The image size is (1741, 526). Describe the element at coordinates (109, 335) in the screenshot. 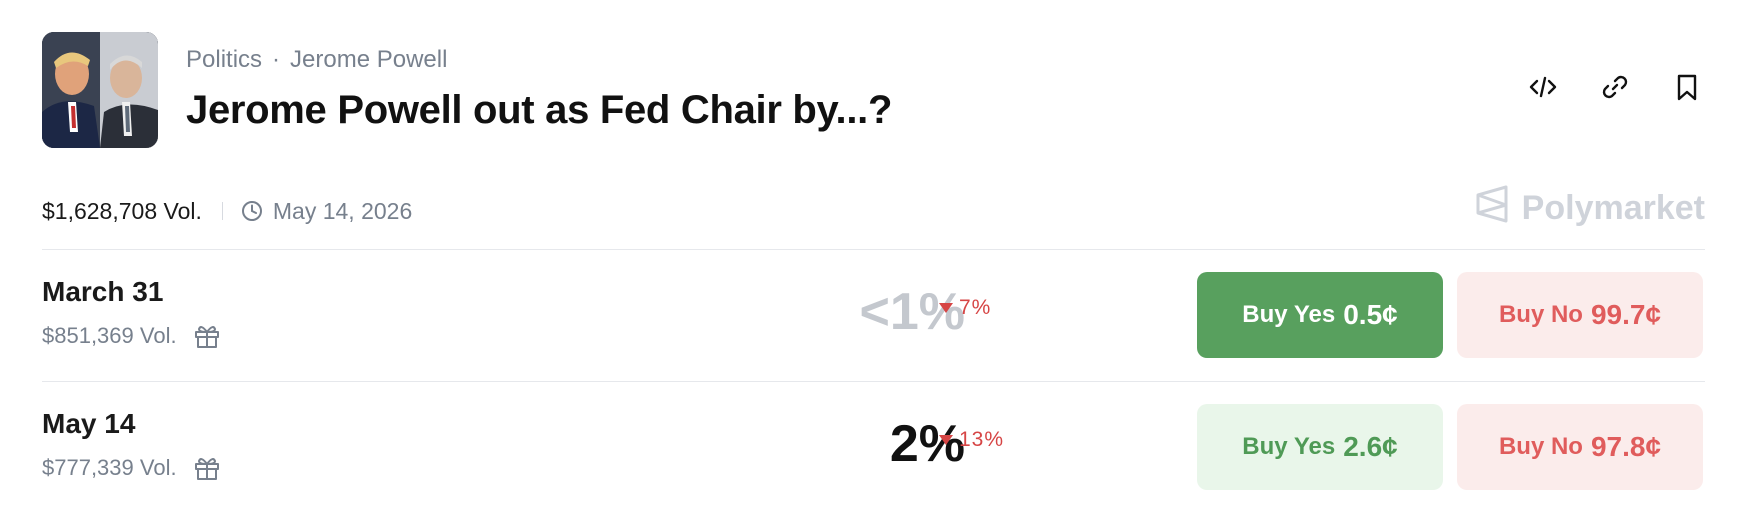

I see `outcome-volume-text: $851,369 Vol.` at that location.